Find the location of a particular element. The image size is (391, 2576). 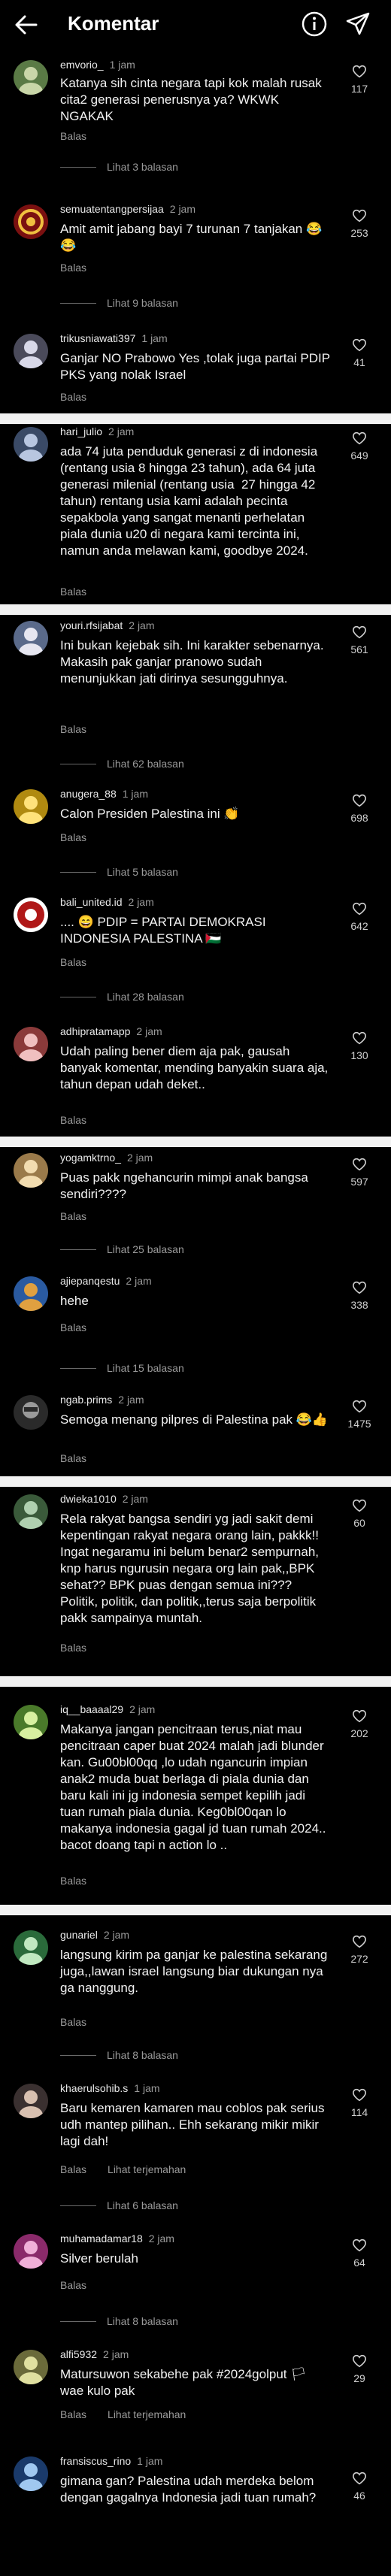

like-control: 46 is located at coordinates (359, 2487).